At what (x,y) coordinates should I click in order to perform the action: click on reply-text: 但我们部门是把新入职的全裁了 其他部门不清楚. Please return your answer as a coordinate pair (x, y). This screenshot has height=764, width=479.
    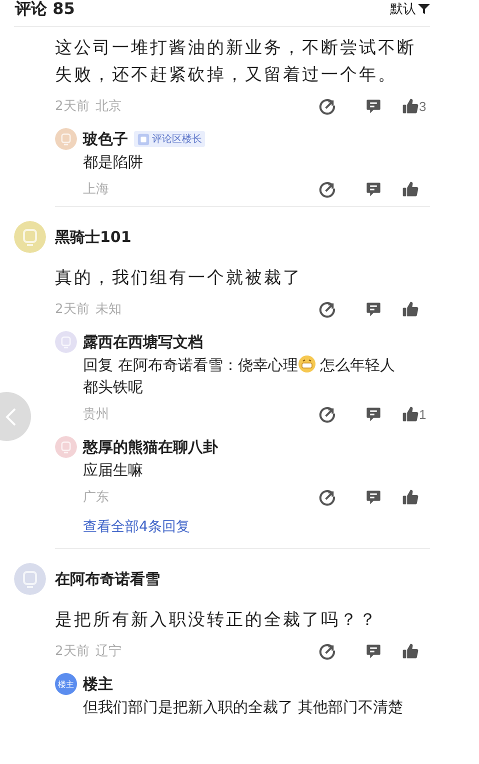
    Looking at the image, I should click on (243, 707).